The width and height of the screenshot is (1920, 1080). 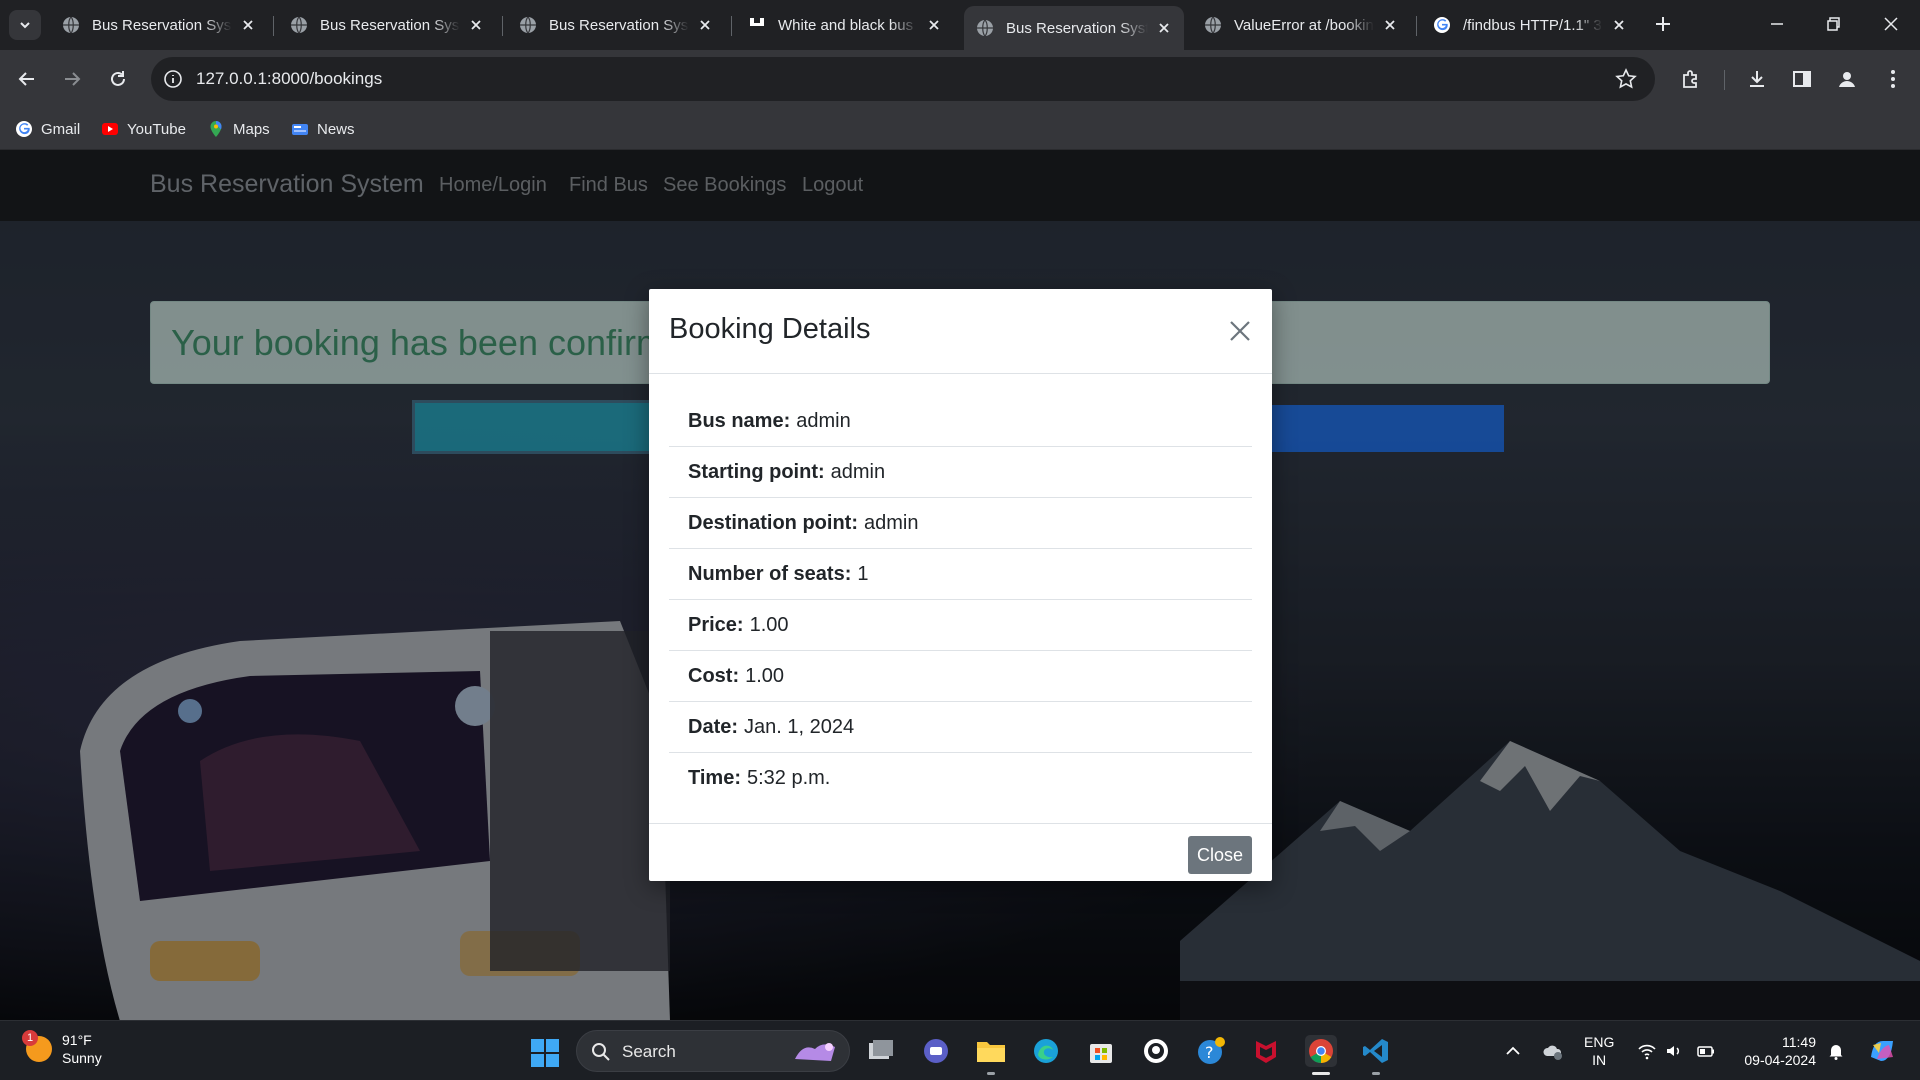 I want to click on battery-icon, so click(x=1706, y=1051).